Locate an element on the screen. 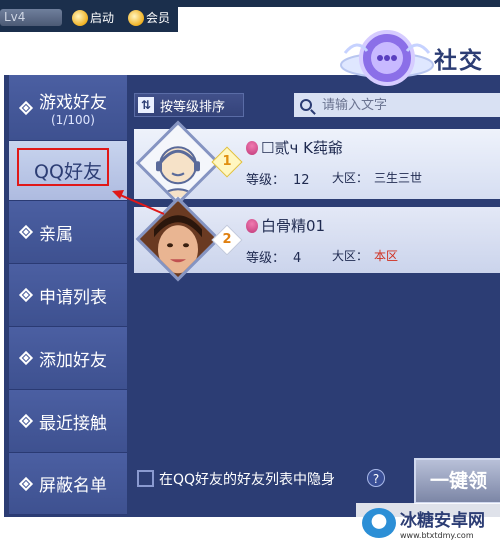  sidebar-item-label: 最近接触 is located at coordinates (73, 423).